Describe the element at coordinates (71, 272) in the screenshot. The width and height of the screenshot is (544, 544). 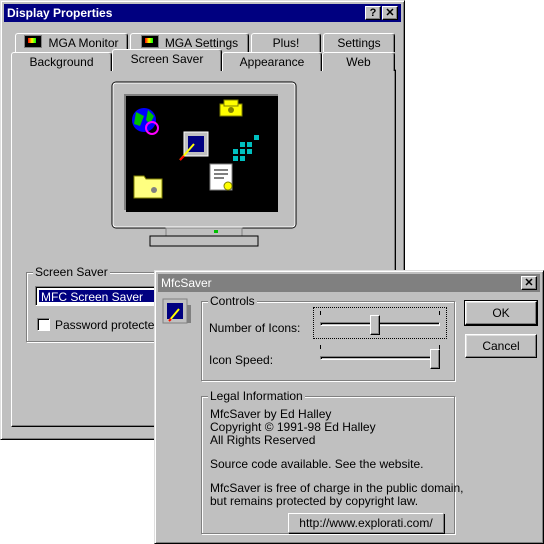
I see `group-label: Screen Saver` at that location.